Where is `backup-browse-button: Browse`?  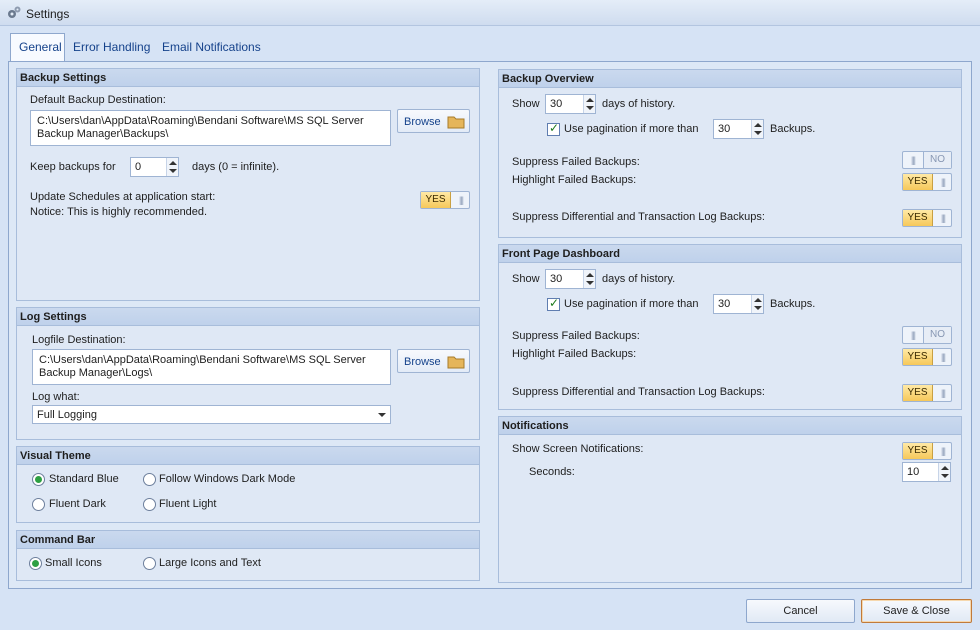 backup-browse-button: Browse is located at coordinates (433, 121).